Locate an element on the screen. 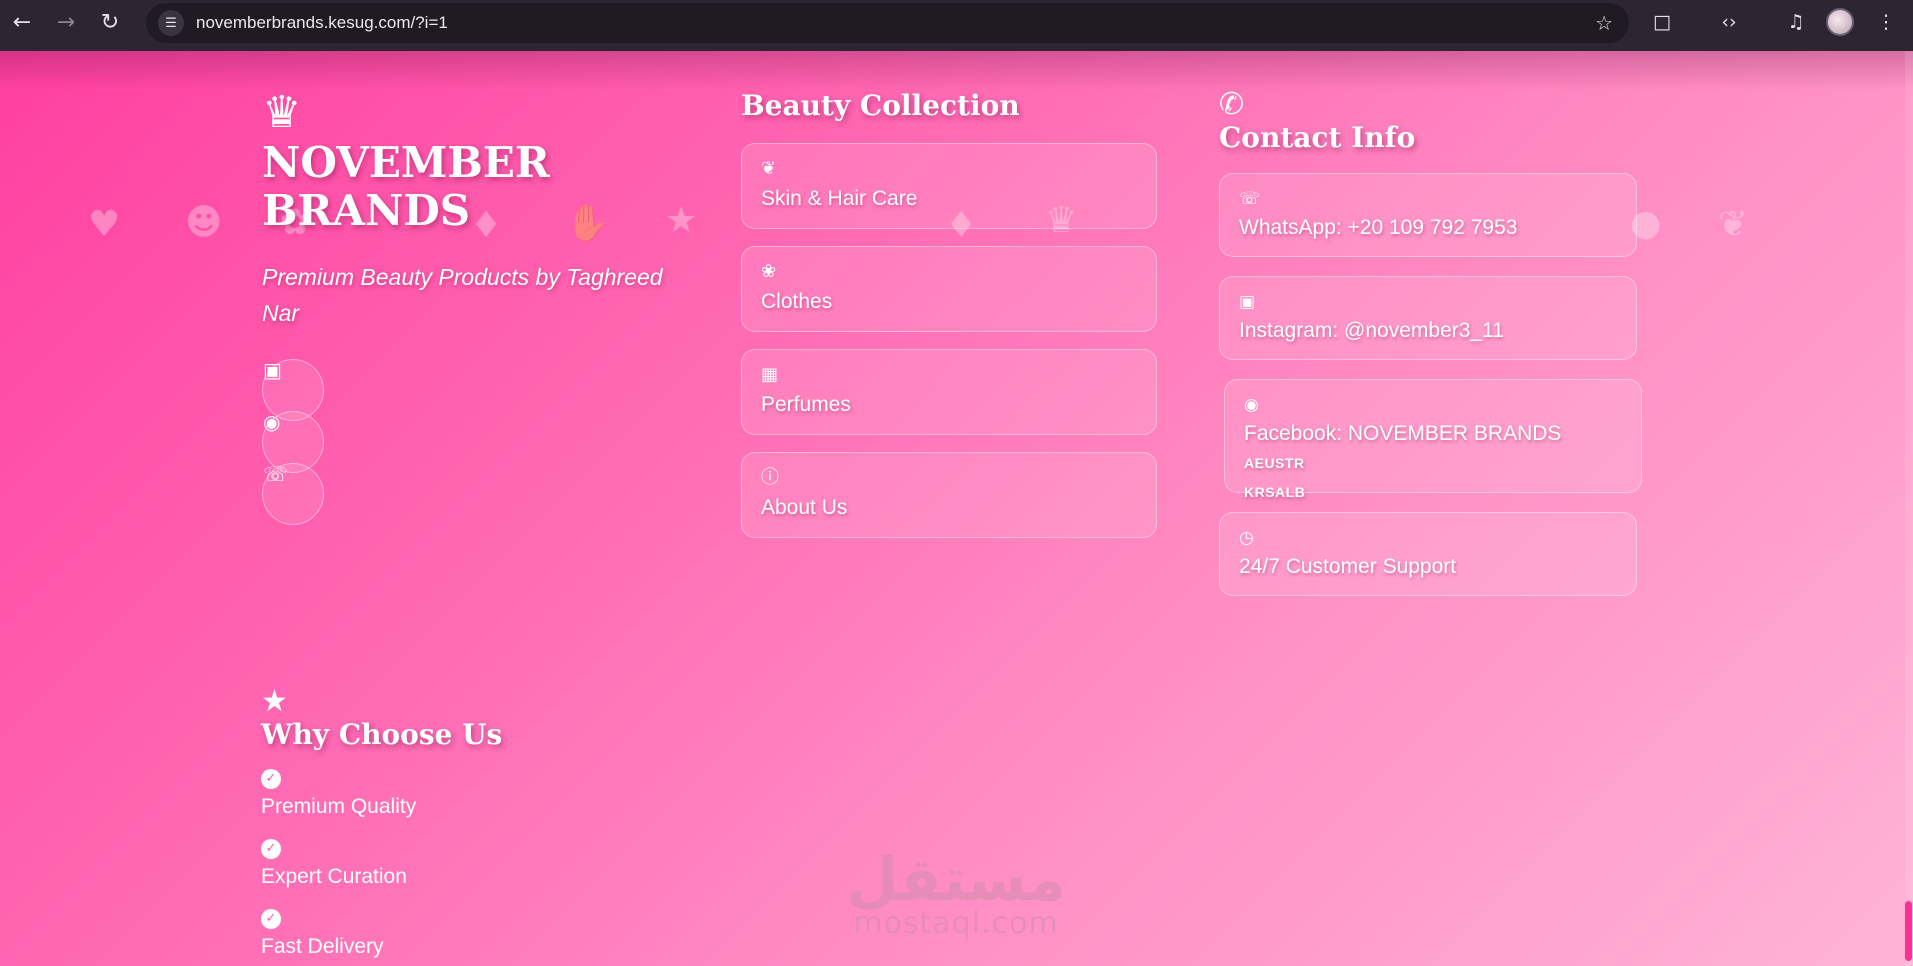  arrow-right-icon: → is located at coordinates (66, 22).